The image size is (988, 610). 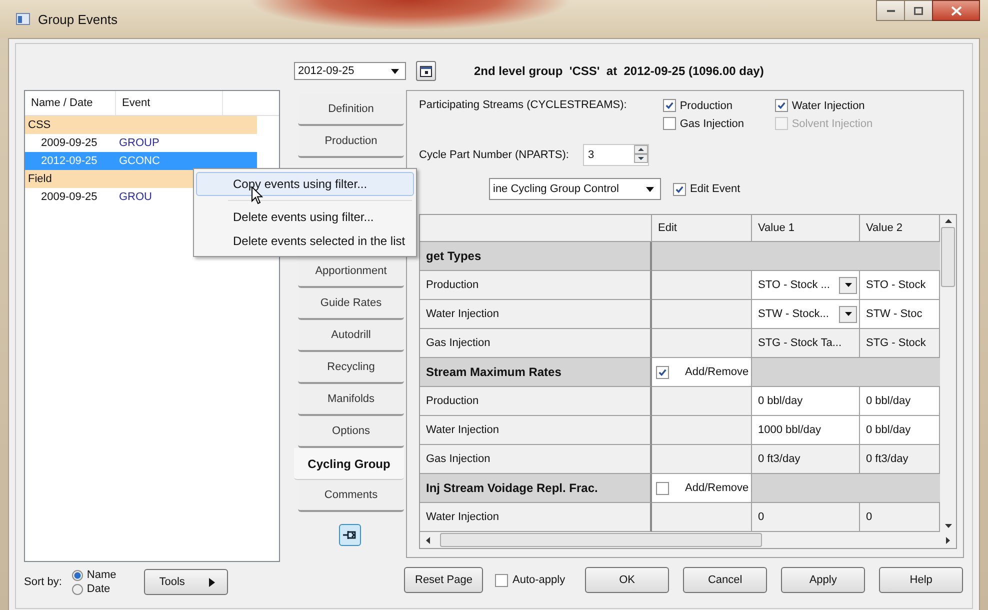 I want to click on value-cell: STO - Stock, so click(x=900, y=285).